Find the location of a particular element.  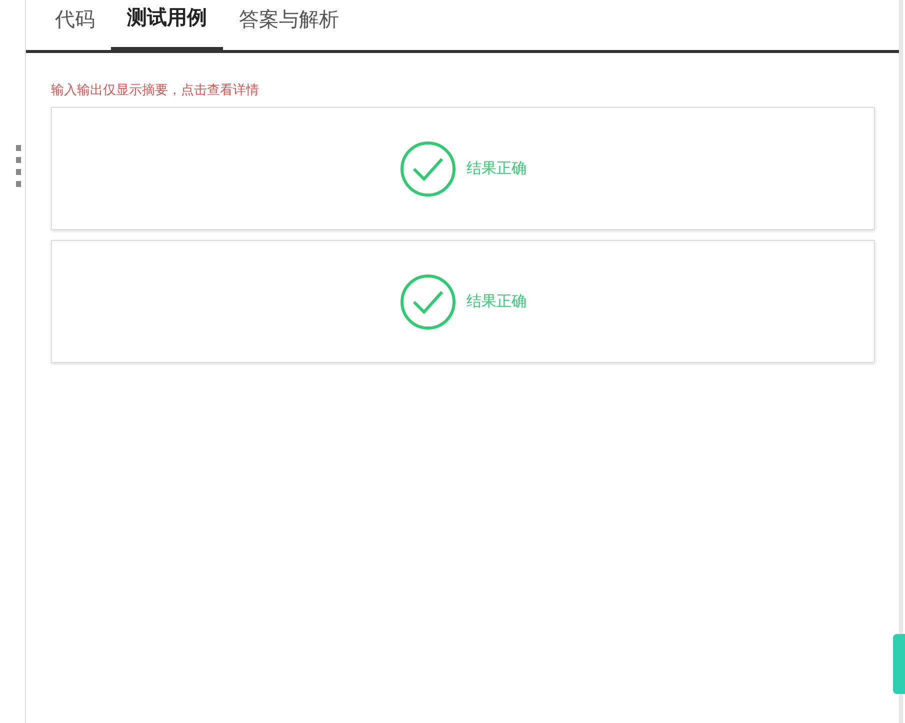

tab: 测试用例 is located at coordinates (167, 26).